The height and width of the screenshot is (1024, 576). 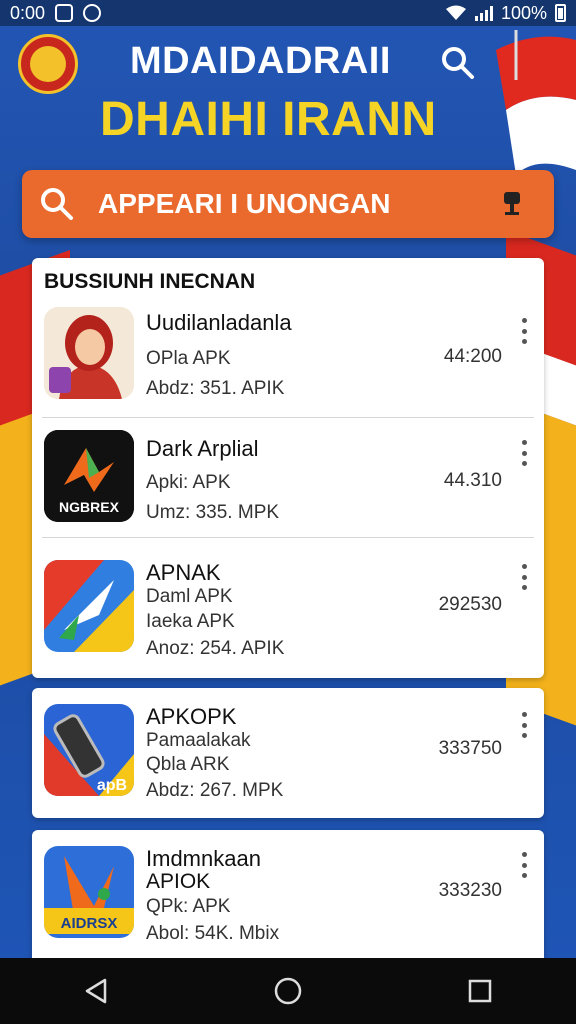 What do you see at coordinates (112, 785) in the screenshot?
I see `app-icon-label: apB` at bounding box center [112, 785].